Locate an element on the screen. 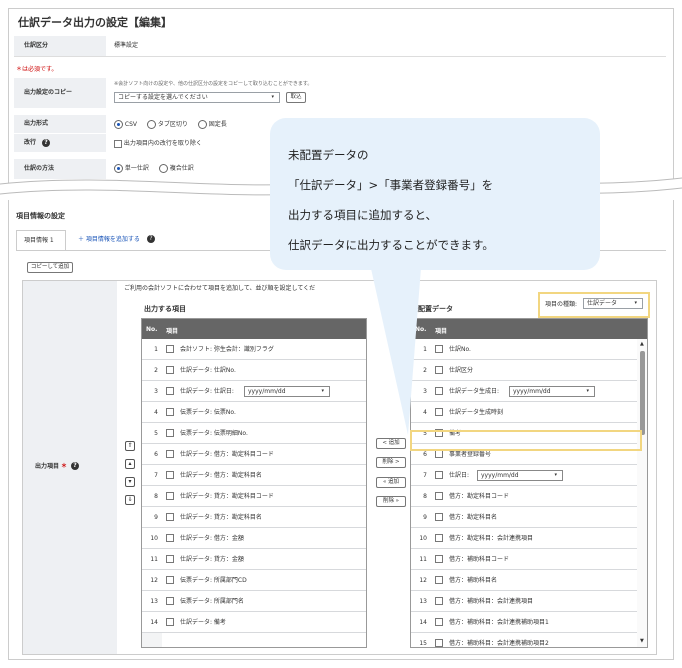 The height and width of the screenshot is (668, 682). list-item: 8 仕訳データ: 貸方：勘定科目コード is located at coordinates (254, 496).